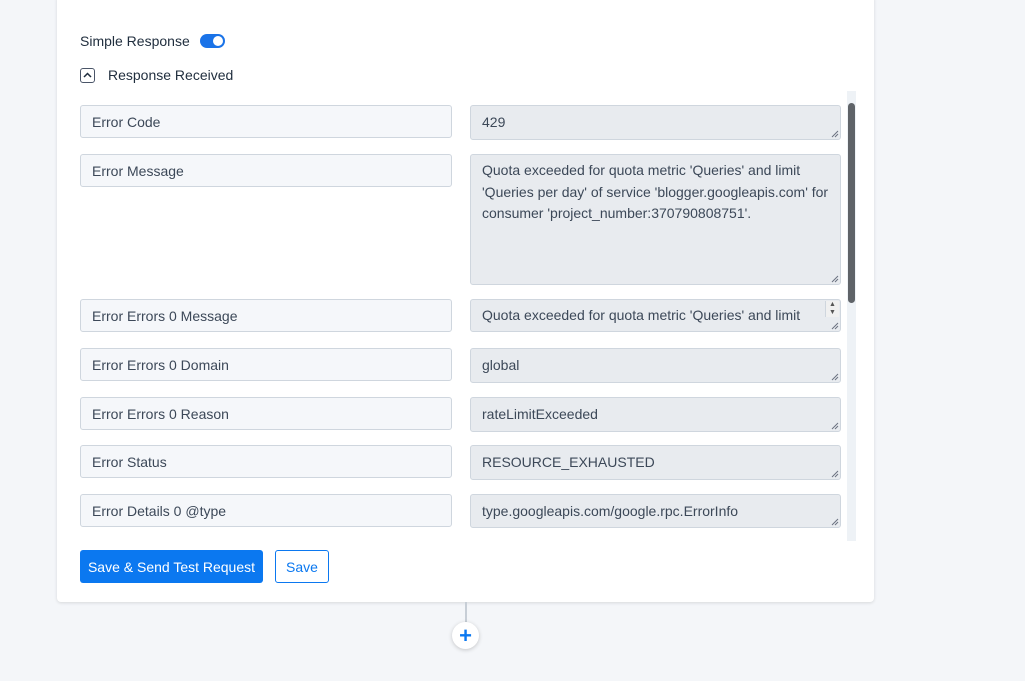 This screenshot has width=1025, height=681. Describe the element at coordinates (465, 635) in the screenshot. I see `plus-icon: +` at that location.